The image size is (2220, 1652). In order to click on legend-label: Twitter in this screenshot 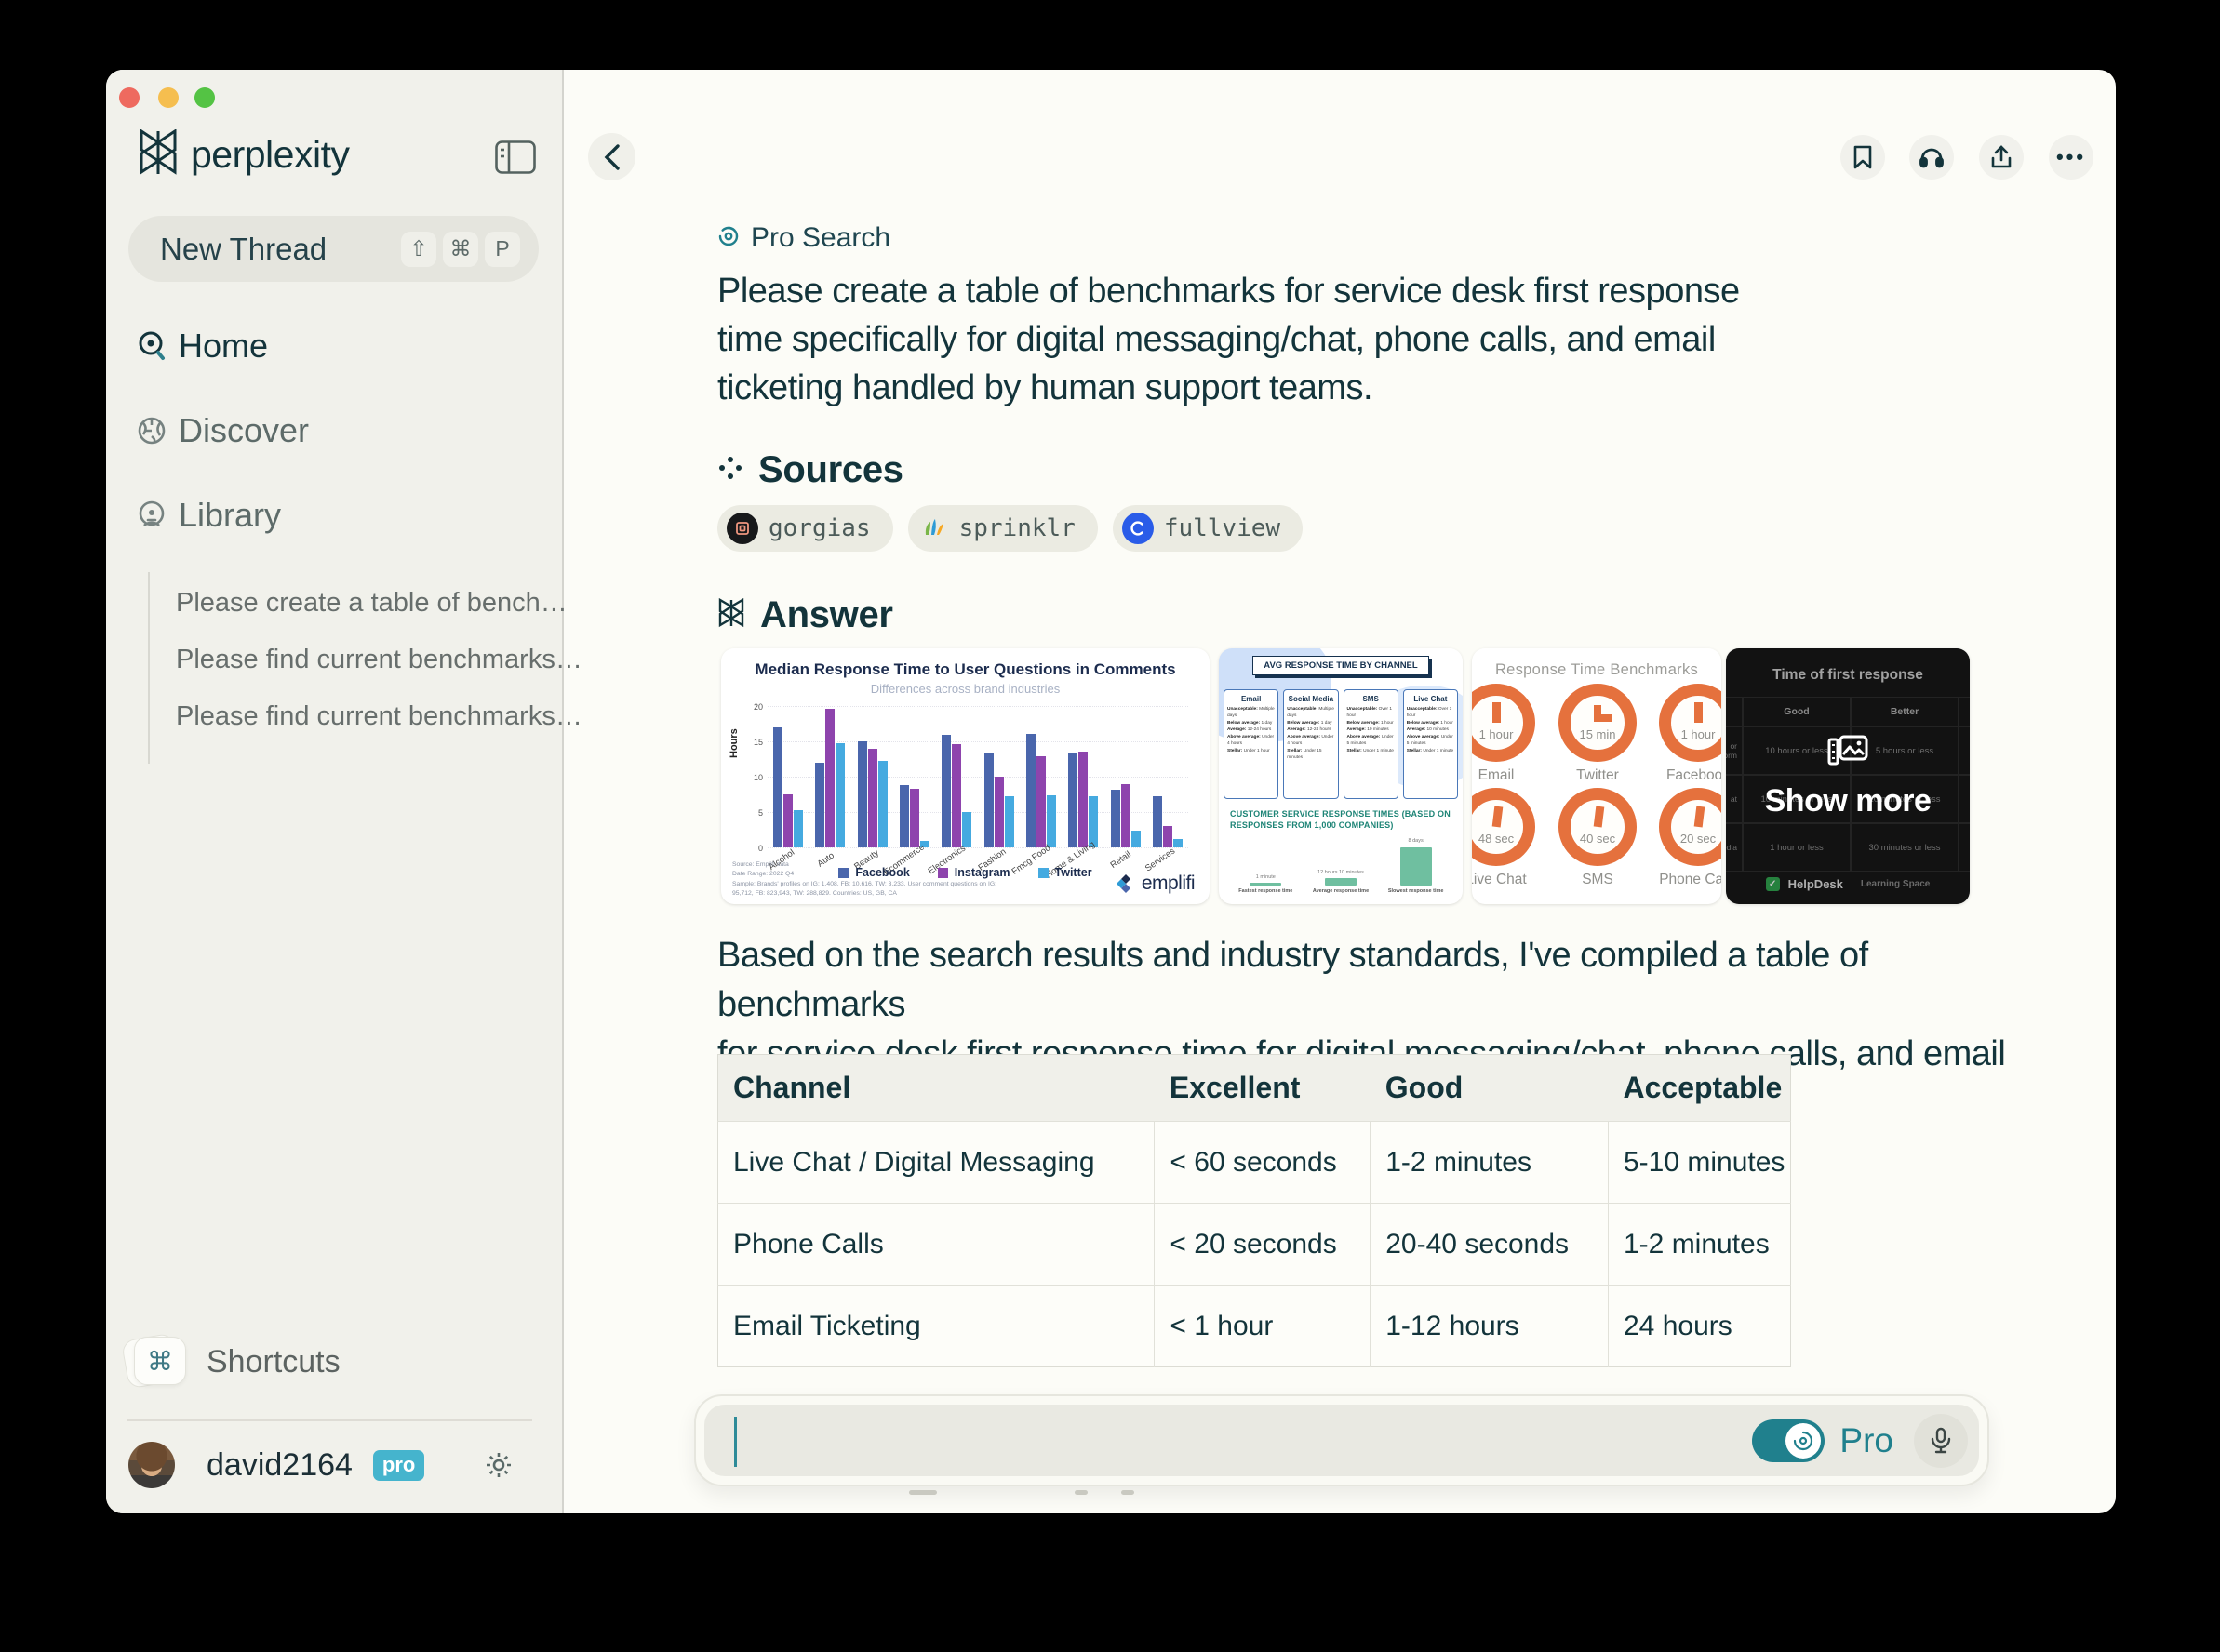, I will do `click(1073, 872)`.